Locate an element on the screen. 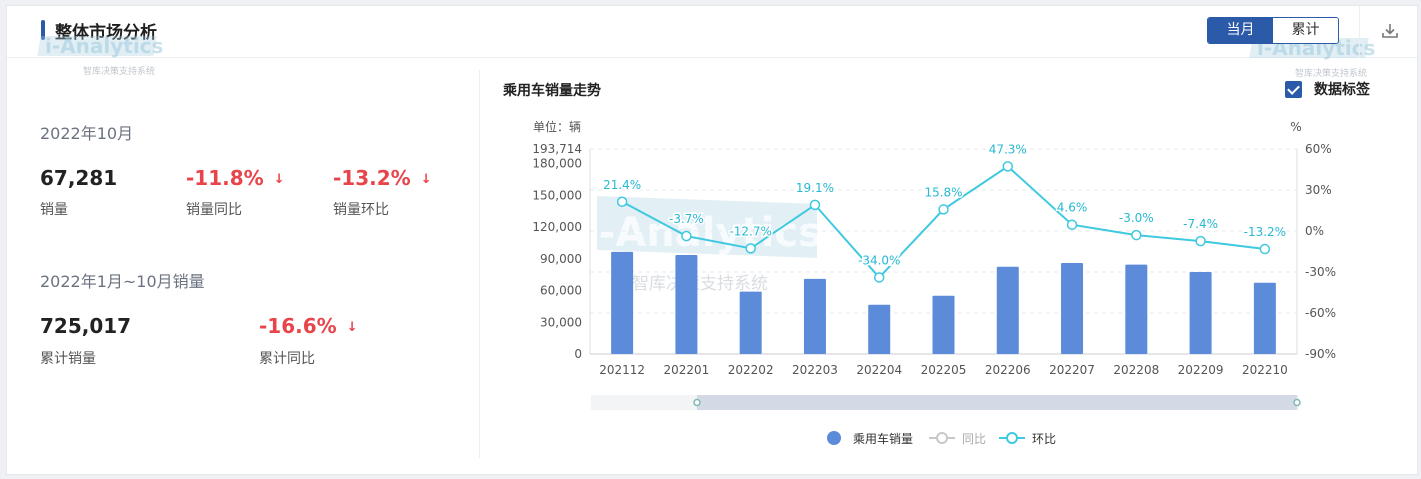  data-label-mom: 15.8% is located at coordinates (943, 192).